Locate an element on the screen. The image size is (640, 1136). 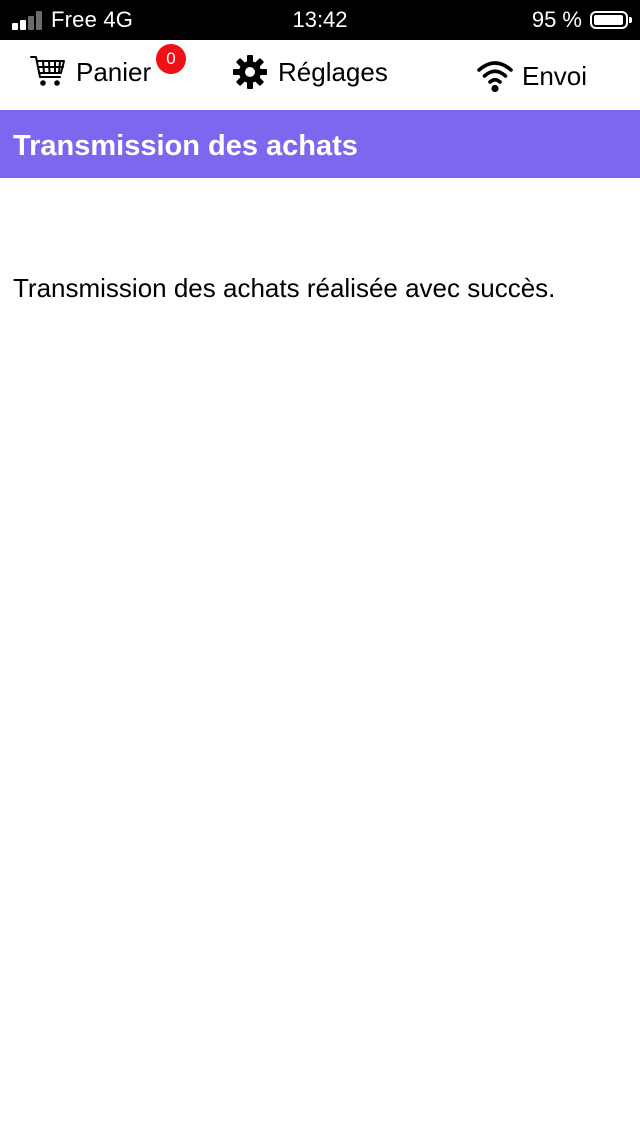
status-bar: Free 4G 13:42 95 % is located at coordinates (320, 20).